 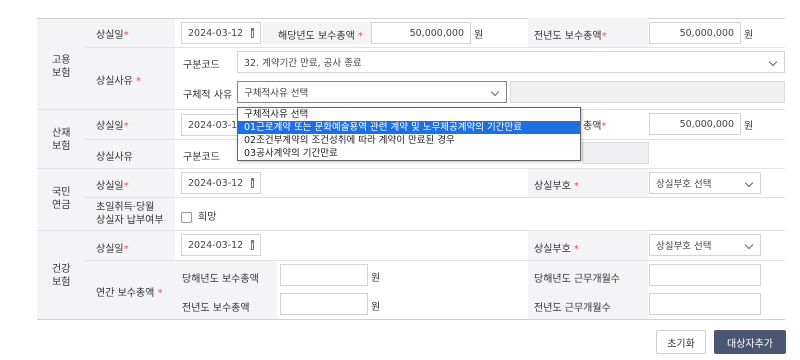 What do you see at coordinates (695, 124) in the screenshot?
I see `industrial-prev-year-pay-input: 50,000,000` at bounding box center [695, 124].